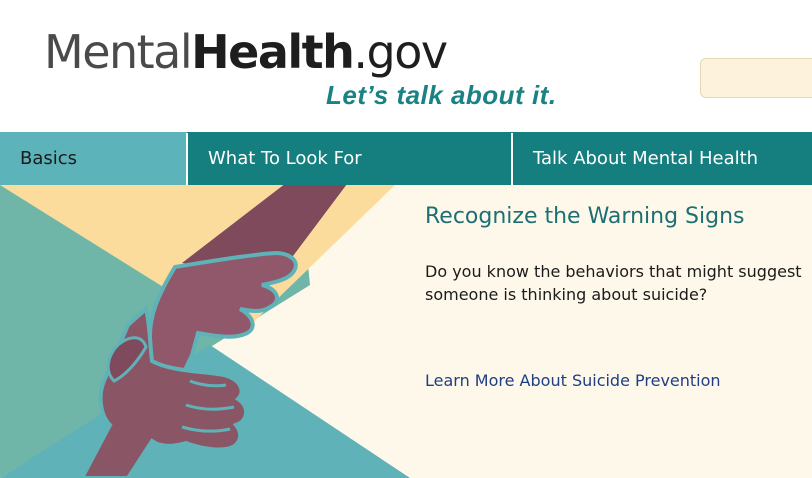 Image resolution: width=812 pixels, height=478 pixels. I want to click on hero-title: Recognize the Warning Signs, so click(585, 216).